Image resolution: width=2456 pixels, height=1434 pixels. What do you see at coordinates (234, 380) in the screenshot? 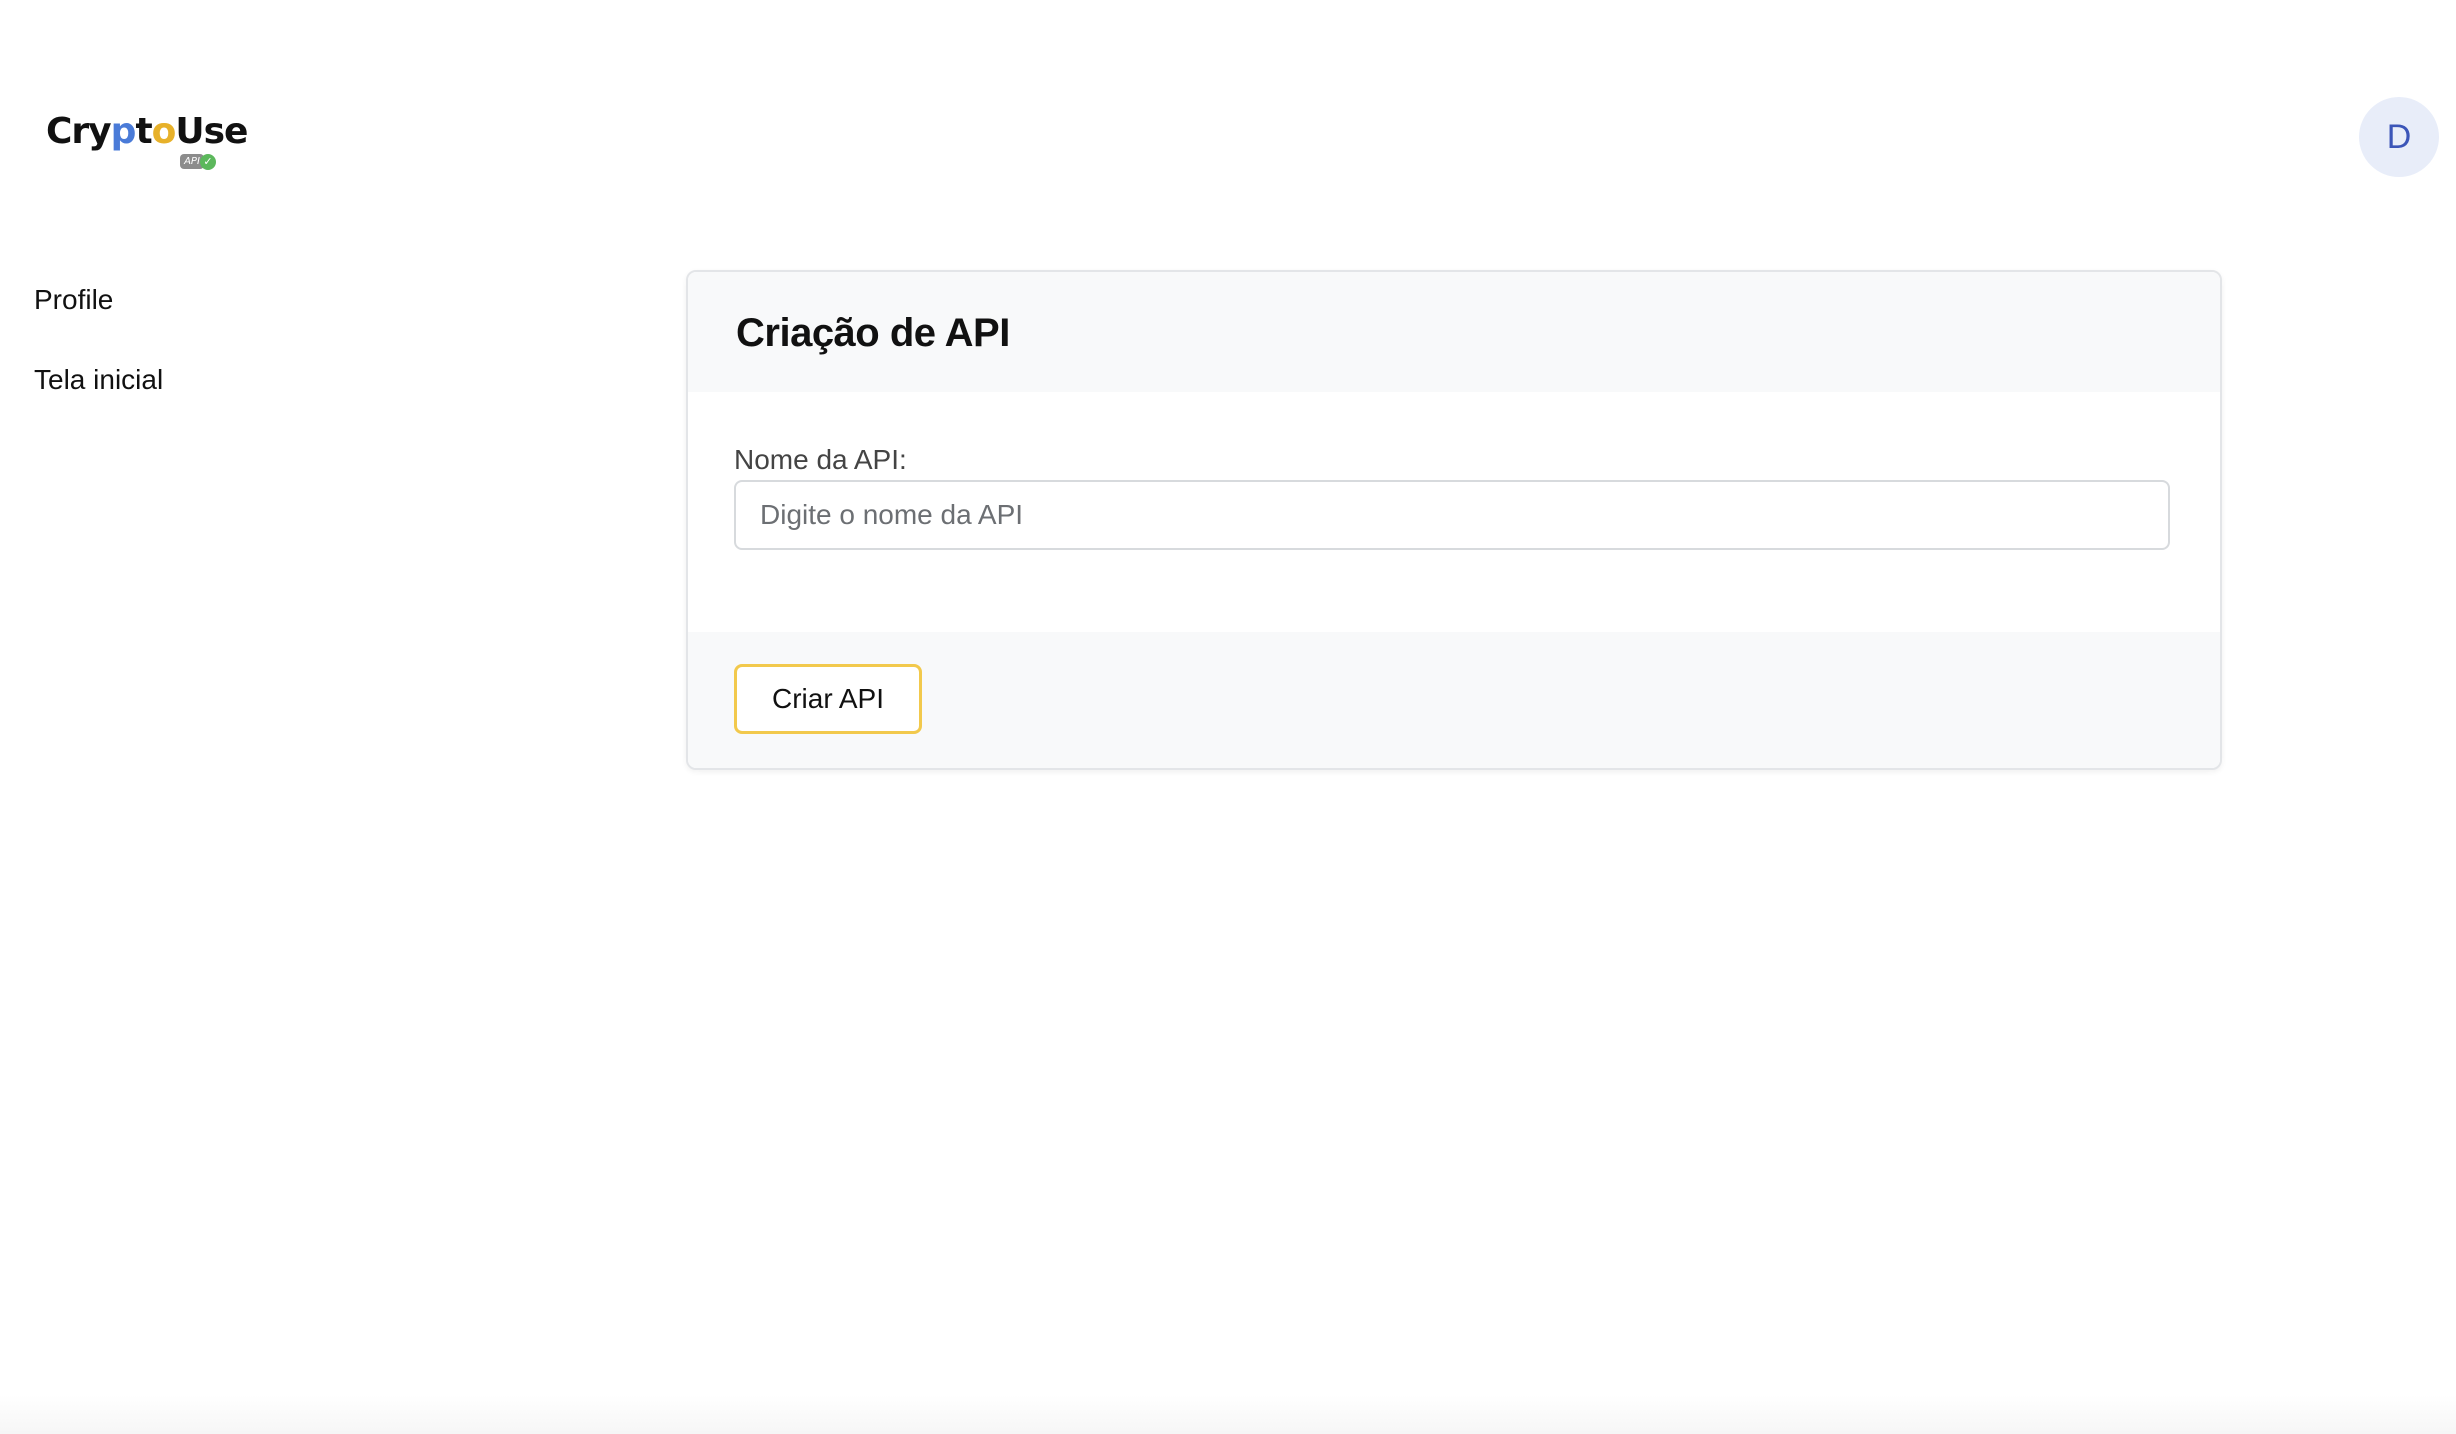
I see `sidebar-item-tela-inicial: Tela inicial` at bounding box center [234, 380].